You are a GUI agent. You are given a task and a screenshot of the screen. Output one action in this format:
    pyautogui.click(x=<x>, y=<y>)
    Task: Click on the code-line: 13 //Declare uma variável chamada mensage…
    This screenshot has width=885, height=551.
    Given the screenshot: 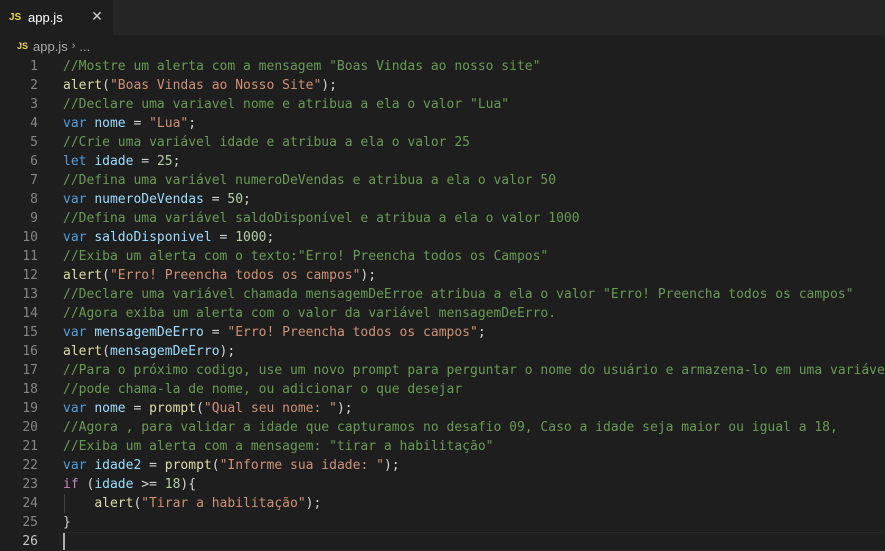 What is the action you would take?
    pyautogui.click(x=442, y=294)
    